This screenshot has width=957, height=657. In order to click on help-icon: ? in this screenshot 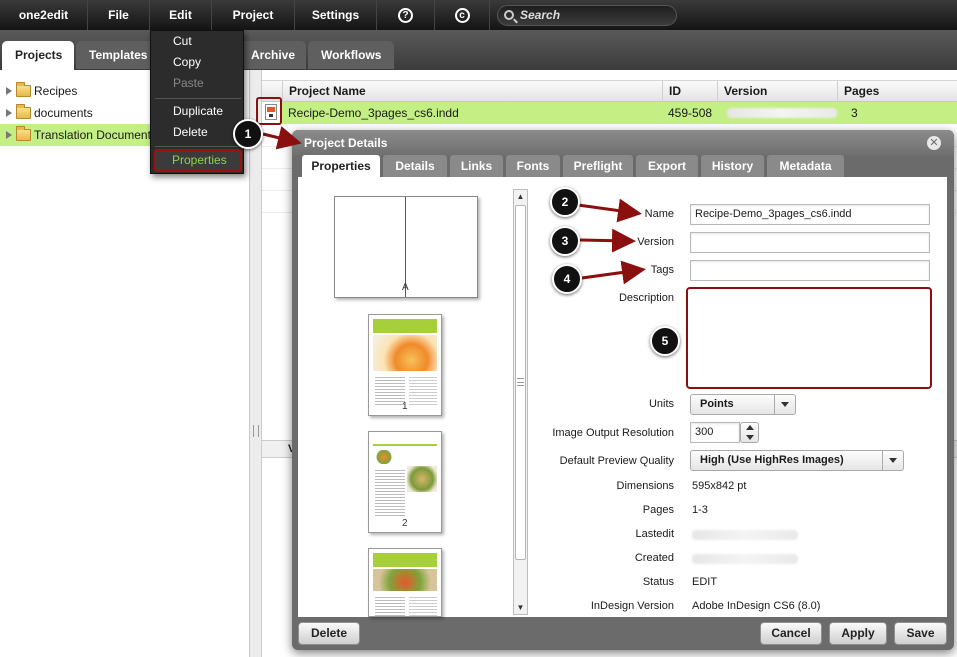, I will do `click(405, 16)`.